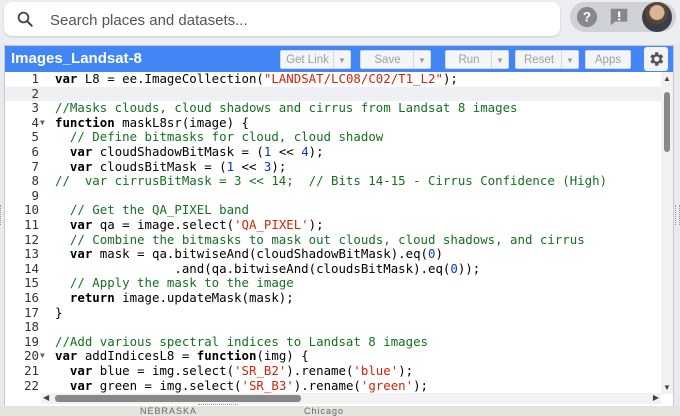 The image size is (680, 416). Describe the element at coordinates (539, 60) in the screenshot. I see `reset-label: Reset` at that location.